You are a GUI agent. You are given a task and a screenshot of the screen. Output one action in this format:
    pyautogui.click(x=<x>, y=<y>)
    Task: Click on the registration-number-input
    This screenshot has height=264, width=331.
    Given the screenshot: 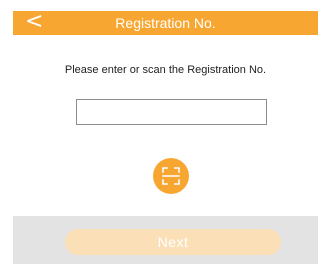 What is the action you would take?
    pyautogui.click(x=171, y=112)
    